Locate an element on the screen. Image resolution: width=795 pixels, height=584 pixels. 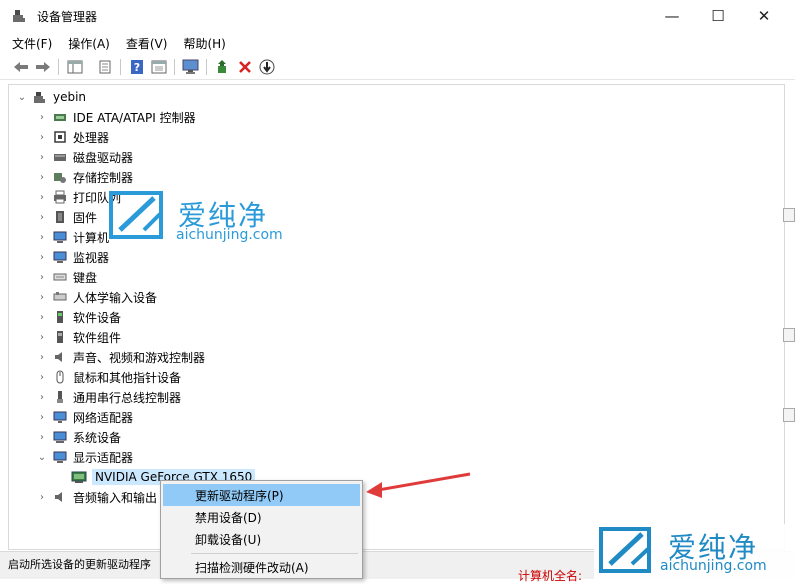
tree-item-keyboard: › 键盘 is located at coordinates (66, 277).